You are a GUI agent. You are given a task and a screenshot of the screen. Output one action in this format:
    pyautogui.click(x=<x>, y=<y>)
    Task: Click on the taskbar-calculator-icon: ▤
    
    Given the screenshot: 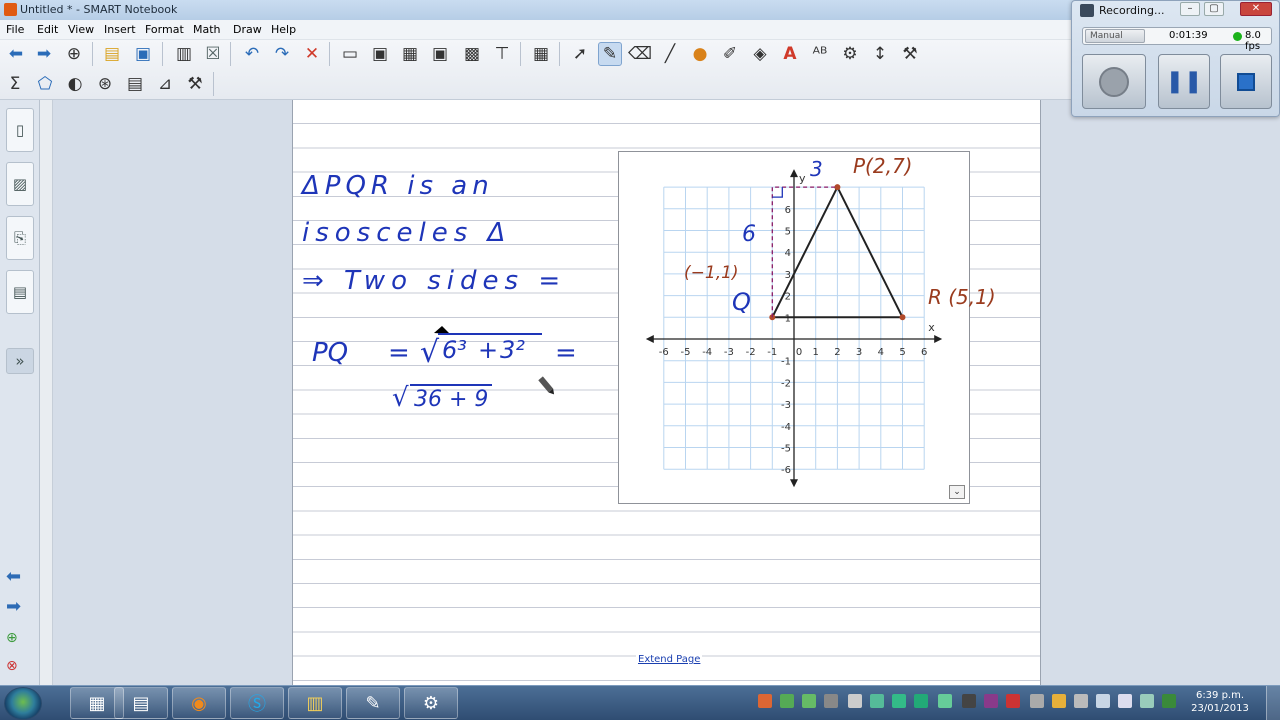 What is the action you would take?
    pyautogui.click(x=141, y=703)
    